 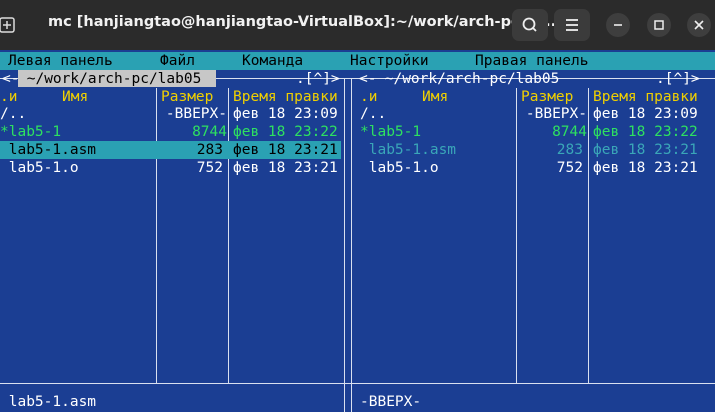 I want to click on panel-divider-right, so click(x=351, y=245).